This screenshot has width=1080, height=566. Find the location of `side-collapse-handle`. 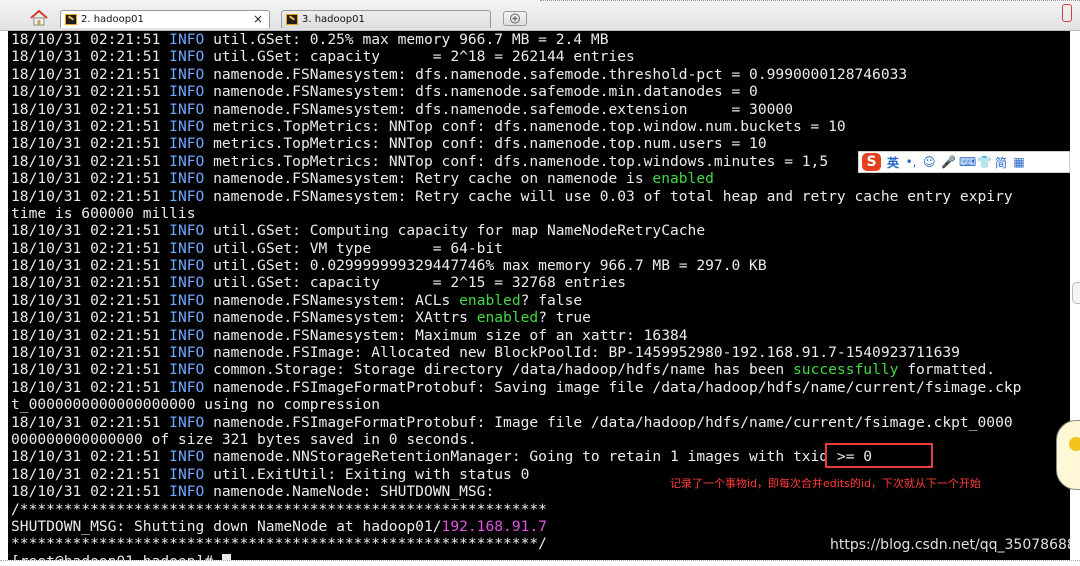

side-collapse-handle is located at coordinates (1076, 293).